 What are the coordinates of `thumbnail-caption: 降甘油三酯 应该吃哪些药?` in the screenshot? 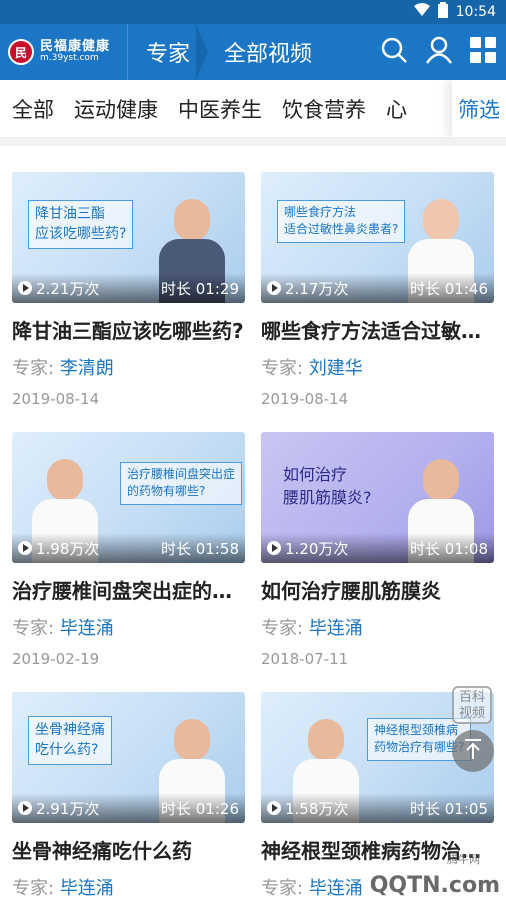 It's located at (81, 224).